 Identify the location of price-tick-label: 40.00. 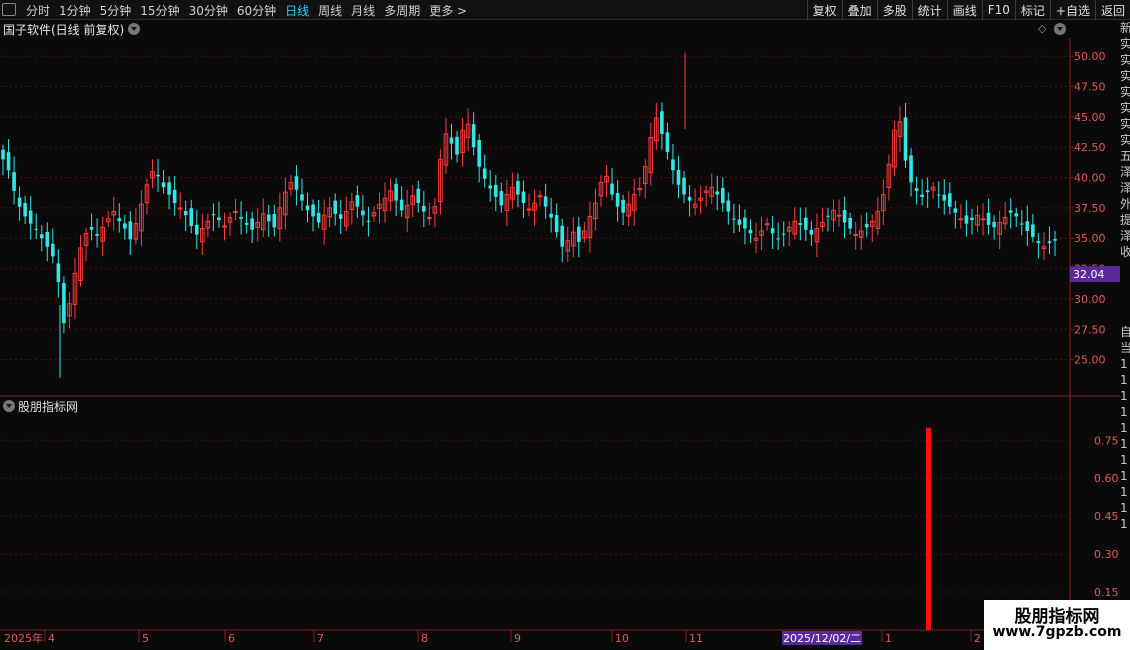
(1090, 178).